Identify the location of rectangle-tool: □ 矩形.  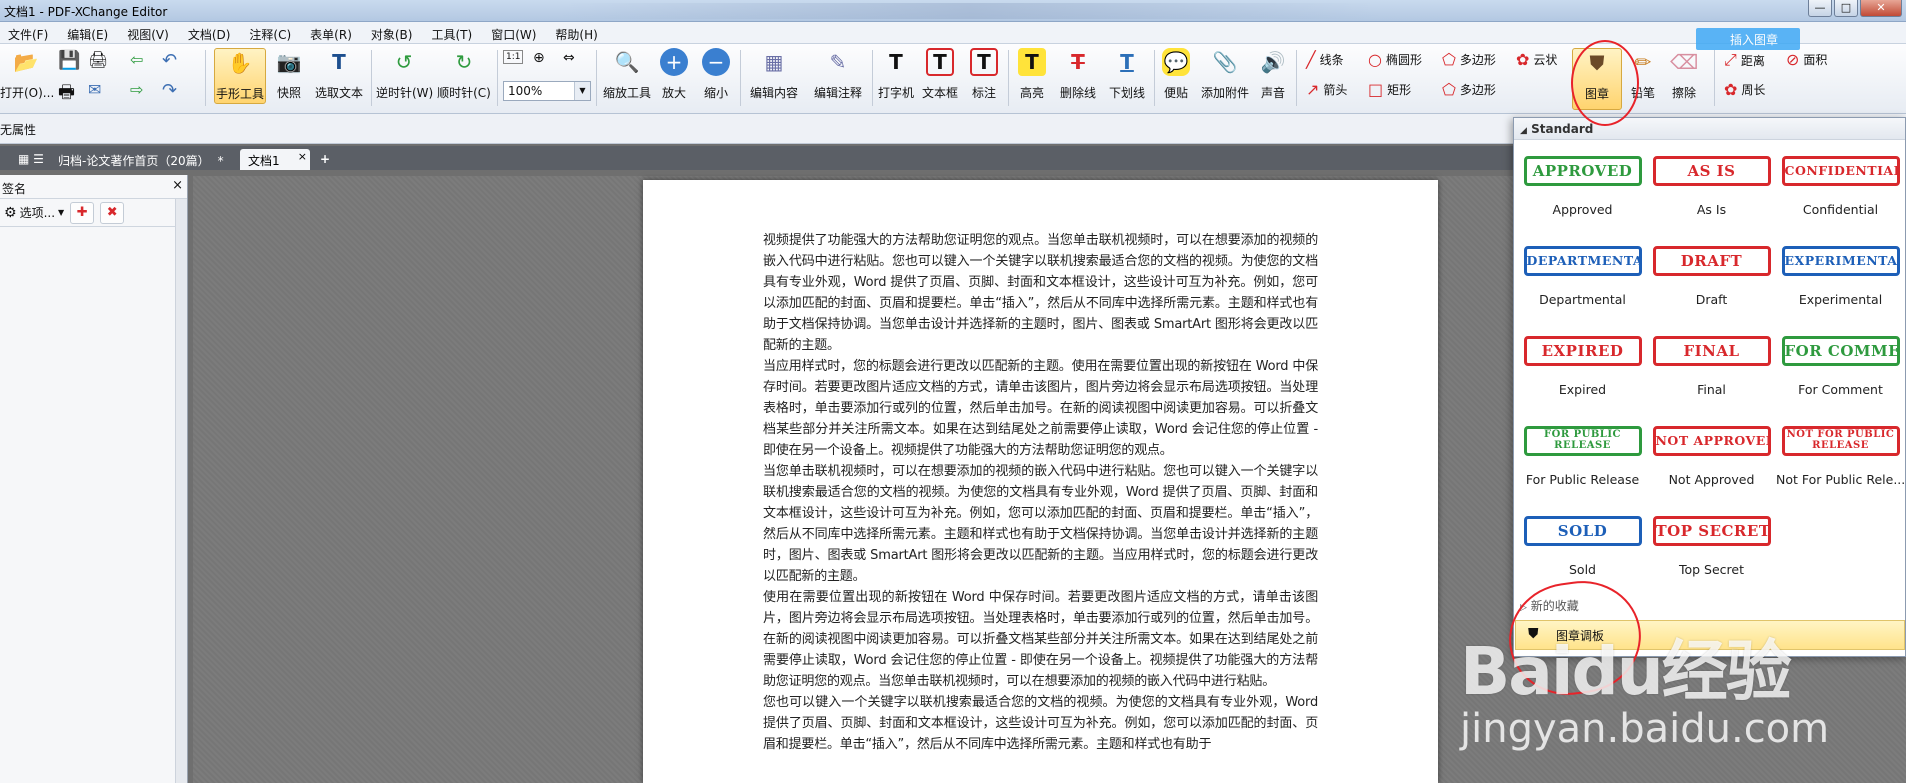
(1389, 89).